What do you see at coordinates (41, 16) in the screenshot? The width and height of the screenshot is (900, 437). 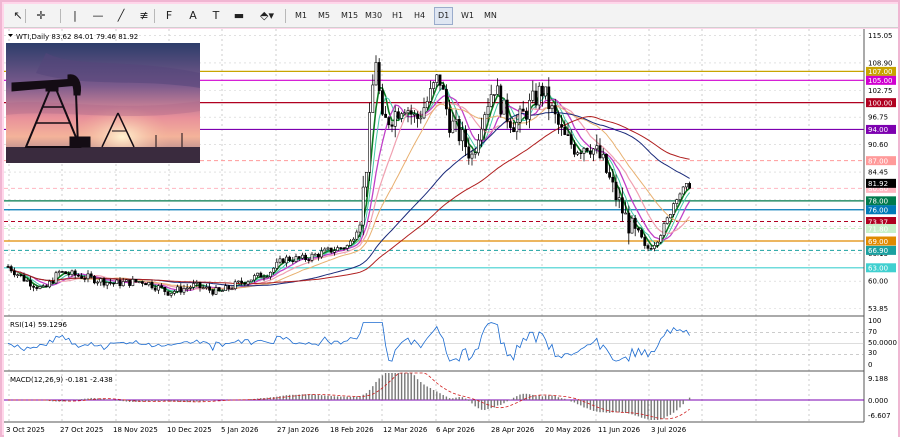 I see `crosshair-icon: ✛` at bounding box center [41, 16].